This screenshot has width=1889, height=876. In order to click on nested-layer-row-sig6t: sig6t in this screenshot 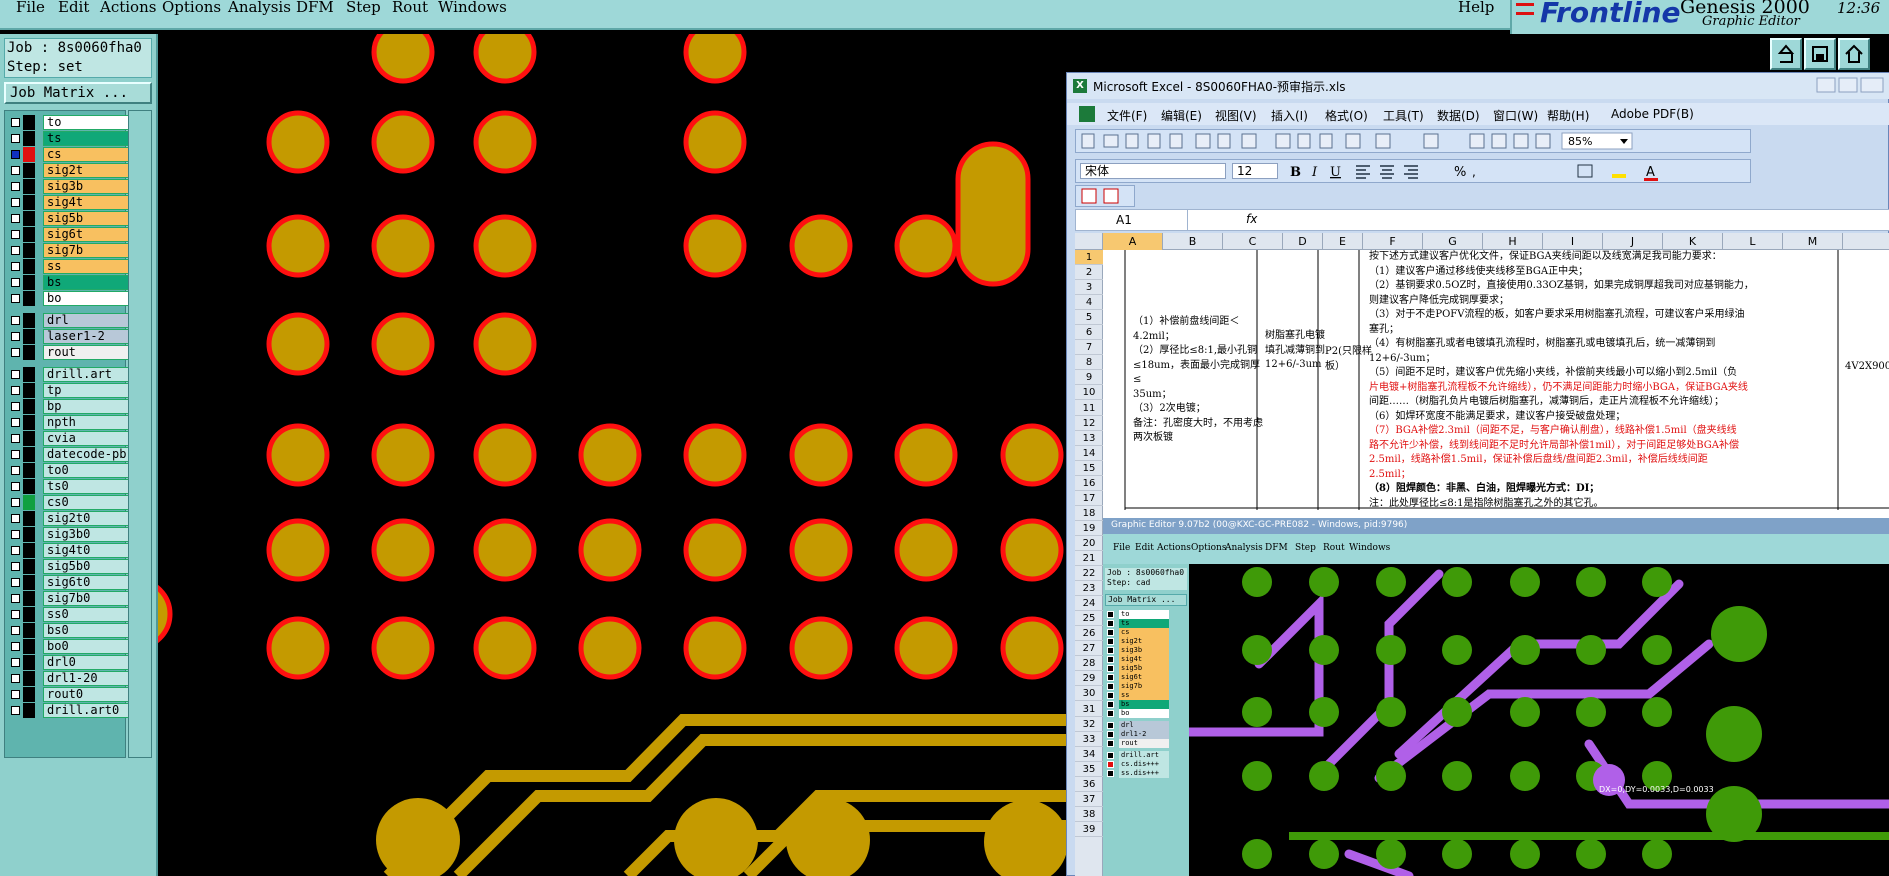, I will do `click(1138, 677)`.